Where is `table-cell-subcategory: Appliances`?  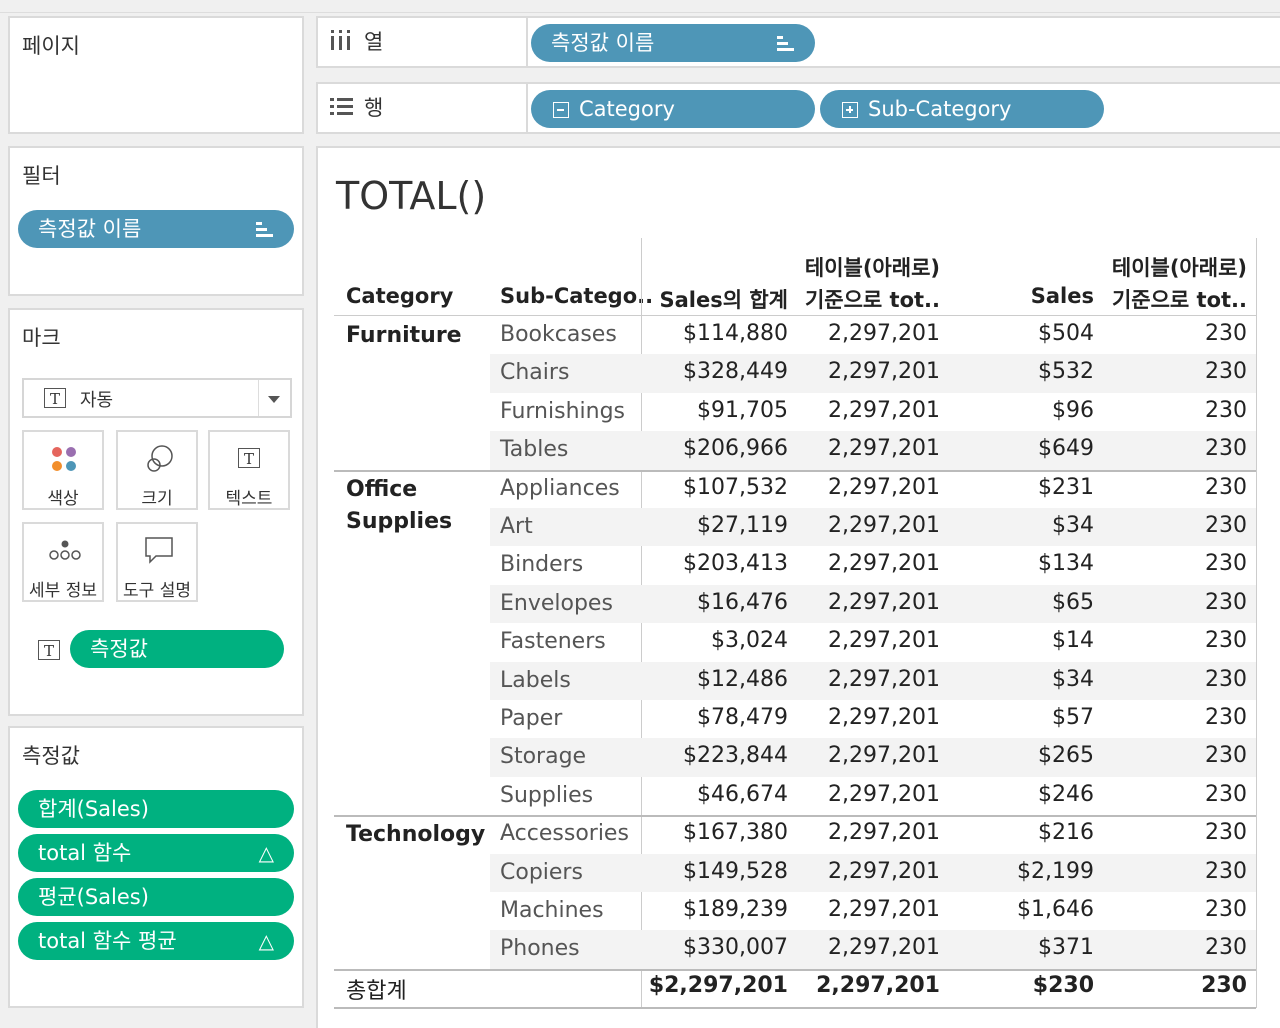
table-cell-subcategory: Appliances is located at coordinates (560, 488).